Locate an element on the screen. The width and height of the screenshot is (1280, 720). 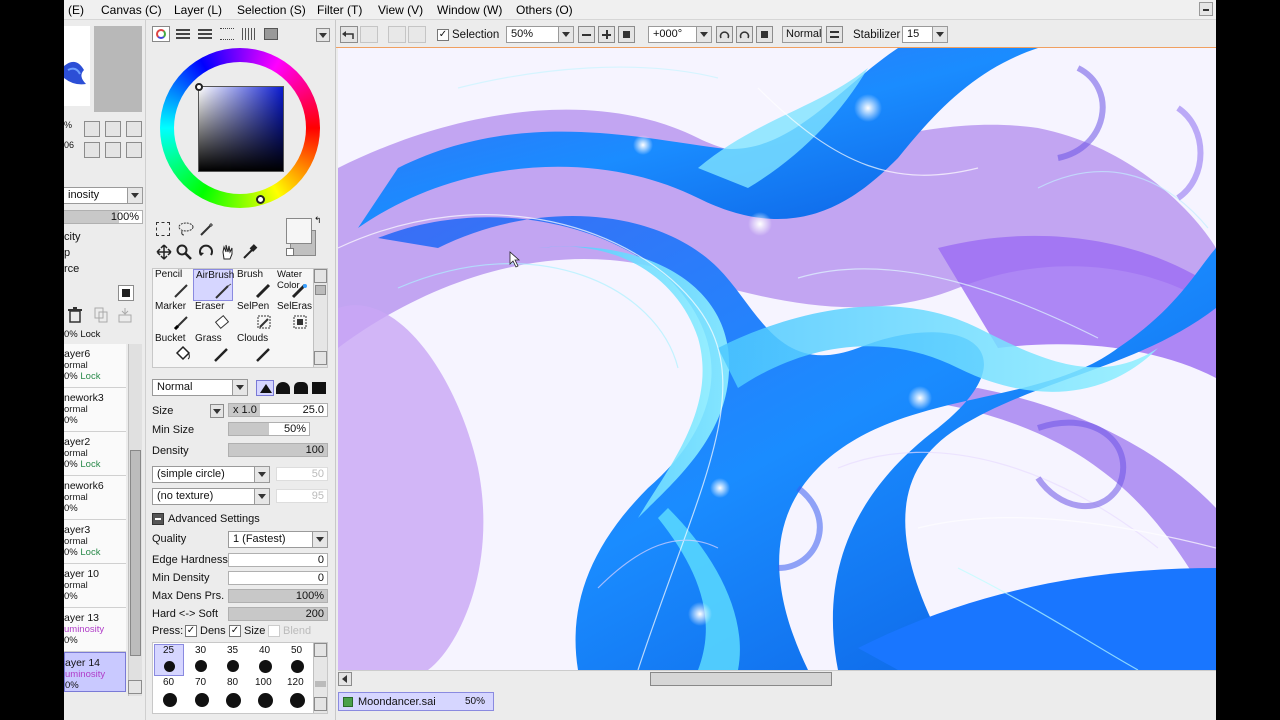
advanced-settings-label: Advanced Settings is located at coordinates (214, 519).